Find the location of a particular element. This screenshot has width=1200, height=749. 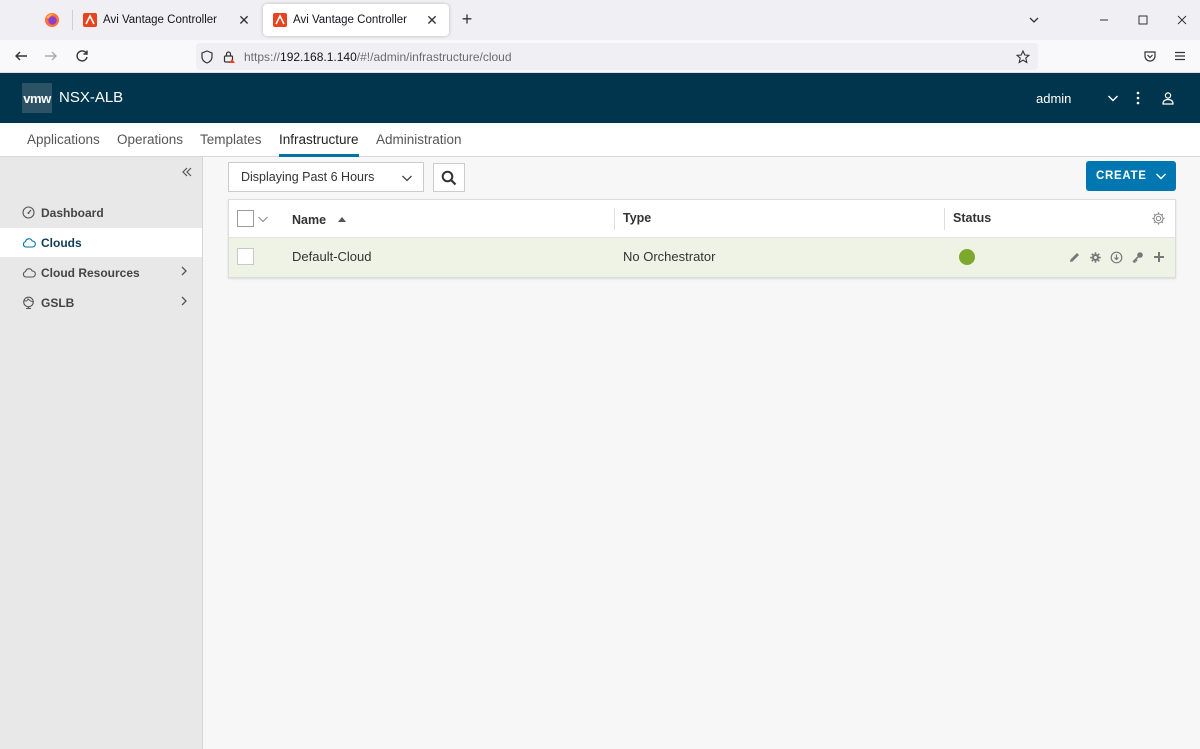

browser-tab-2: Avi Vantage Controller ✕ is located at coordinates (356, 20).